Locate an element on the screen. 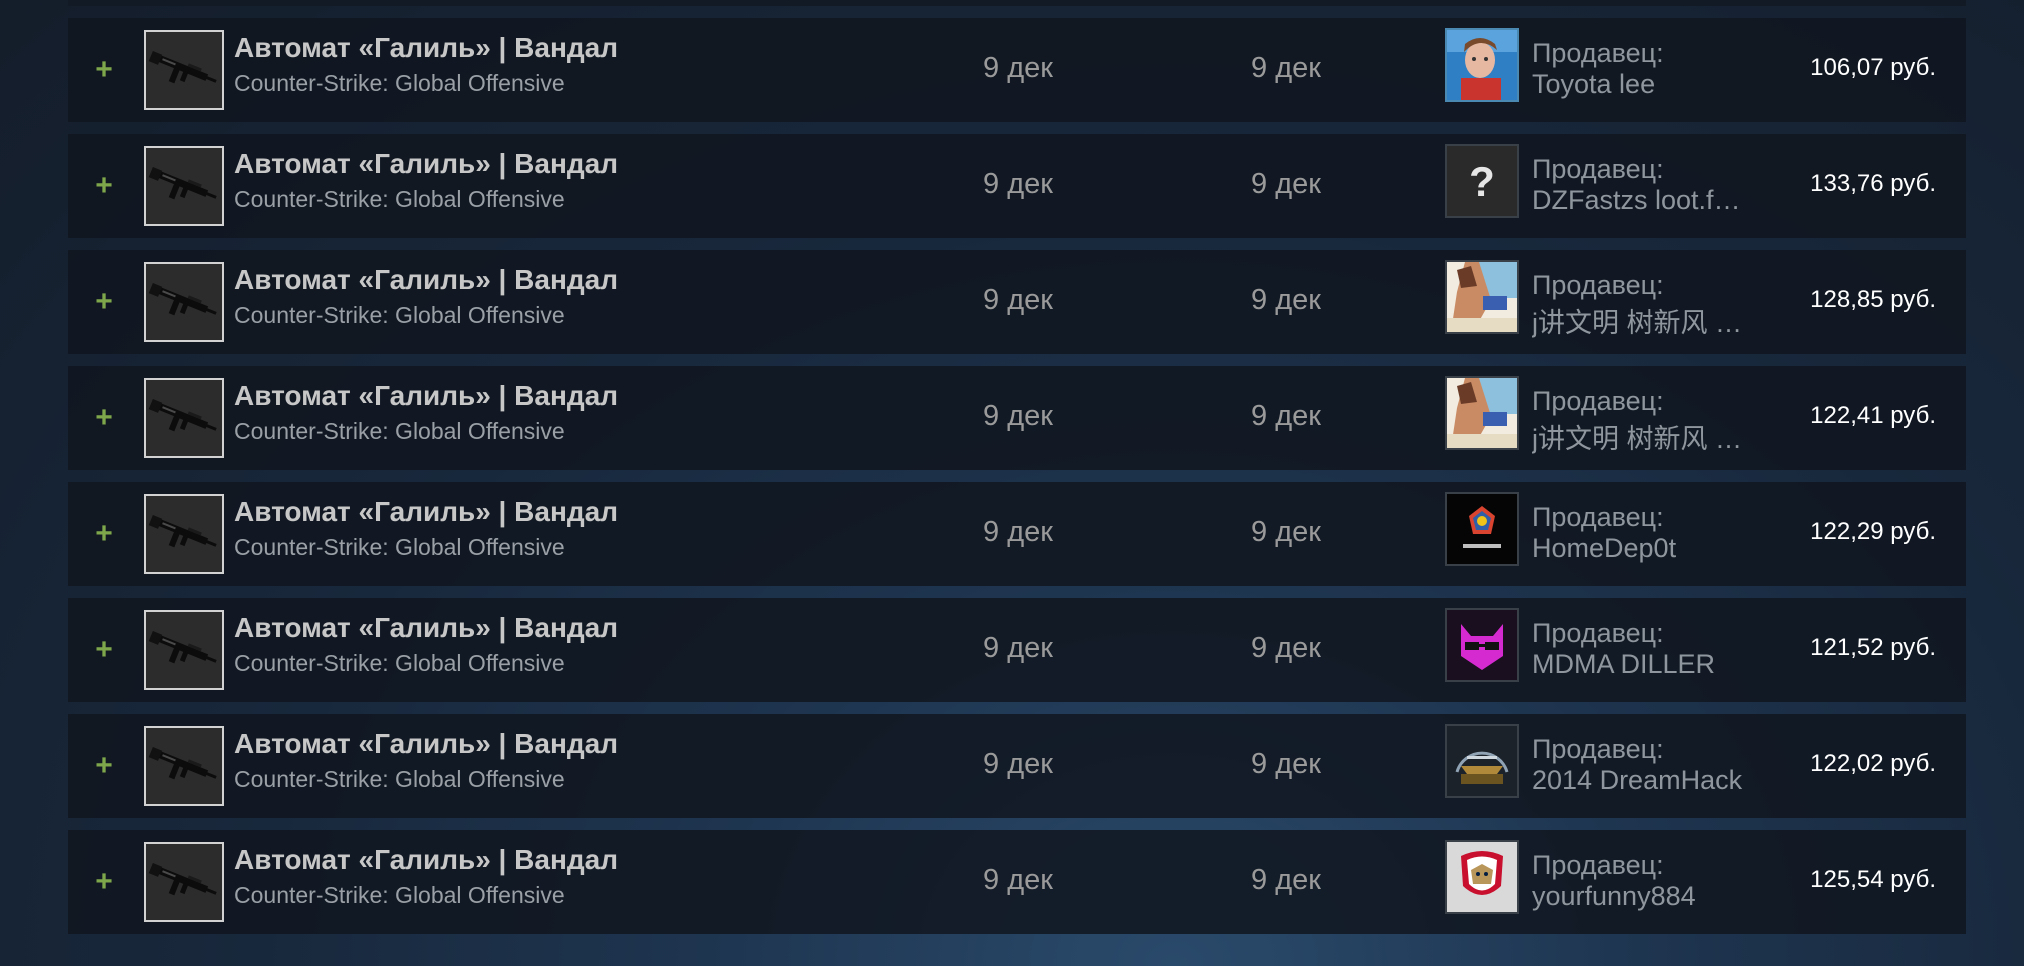 Image resolution: width=2024 pixels, height=966 pixels. question-mark-avatar: ? is located at coordinates (1482, 181).